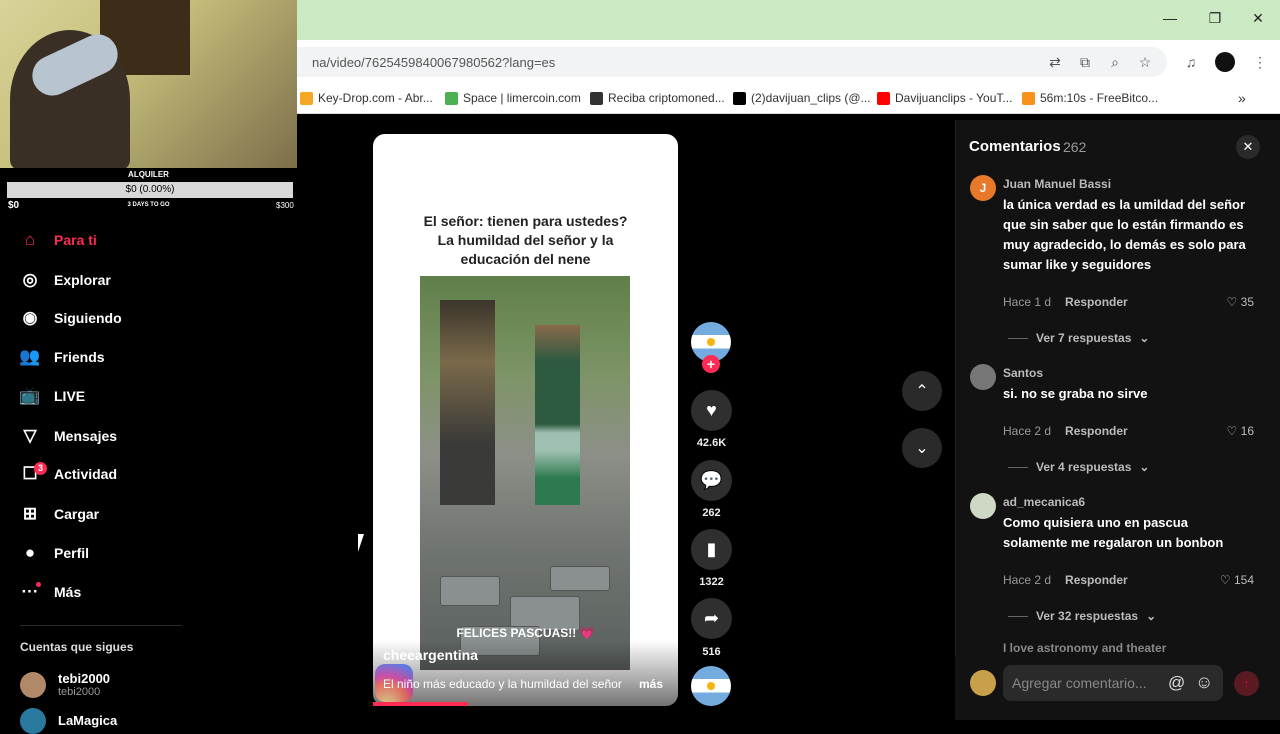 The width and height of the screenshot is (1280, 734). I want to click on following-account-lamagica: LaMagica, so click(68, 721).